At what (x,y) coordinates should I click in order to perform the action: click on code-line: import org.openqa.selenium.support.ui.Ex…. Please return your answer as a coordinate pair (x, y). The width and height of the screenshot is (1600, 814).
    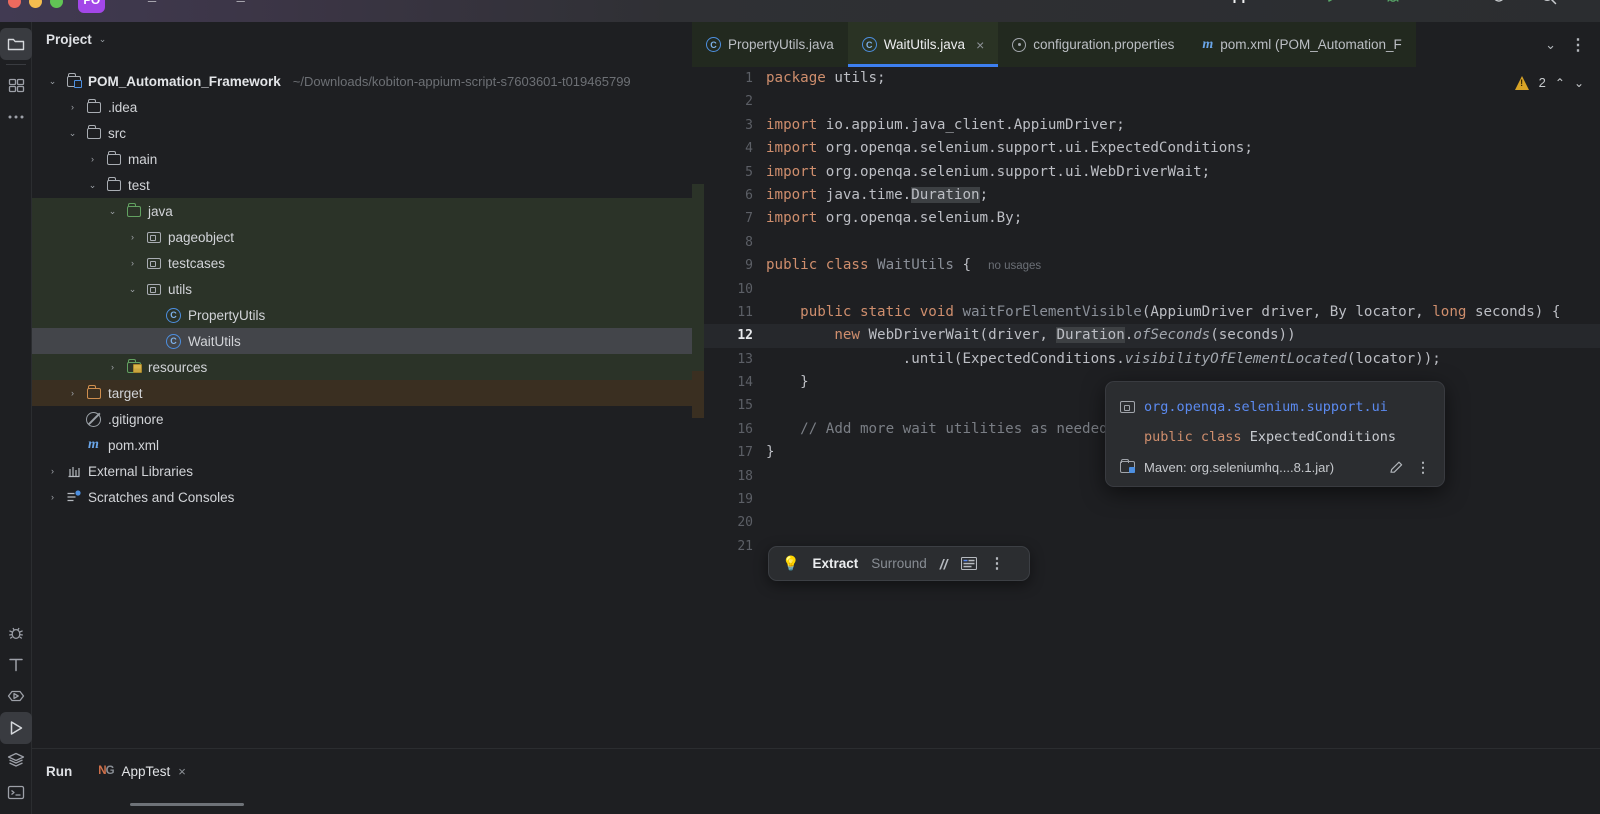
    Looking at the image, I should click on (1181, 148).